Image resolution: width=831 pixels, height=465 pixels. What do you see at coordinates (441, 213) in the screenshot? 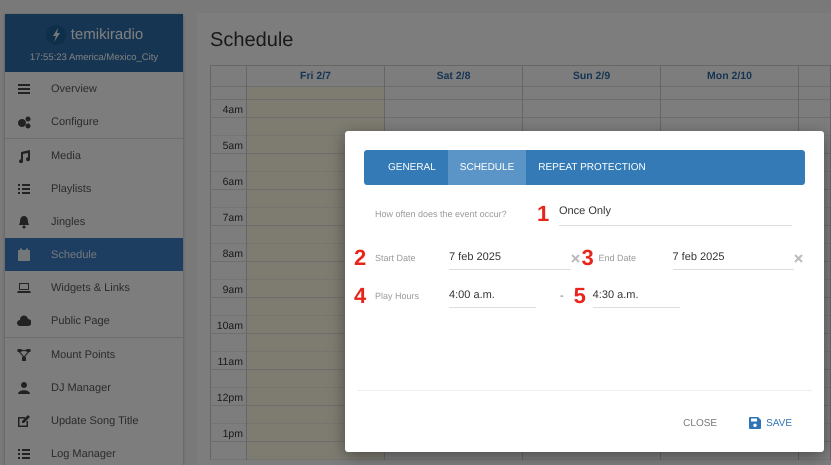
I see `field-label: How often does the event occur?` at bounding box center [441, 213].